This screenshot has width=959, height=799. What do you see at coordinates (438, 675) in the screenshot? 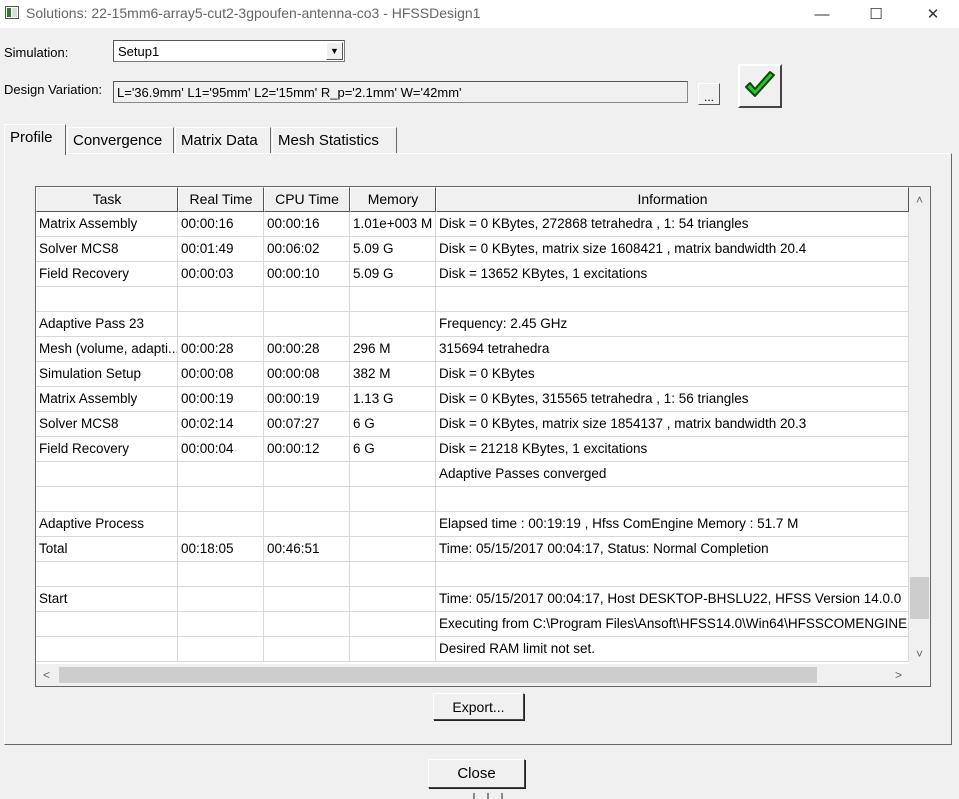
I see `horizontal-scroll-thumb` at bounding box center [438, 675].